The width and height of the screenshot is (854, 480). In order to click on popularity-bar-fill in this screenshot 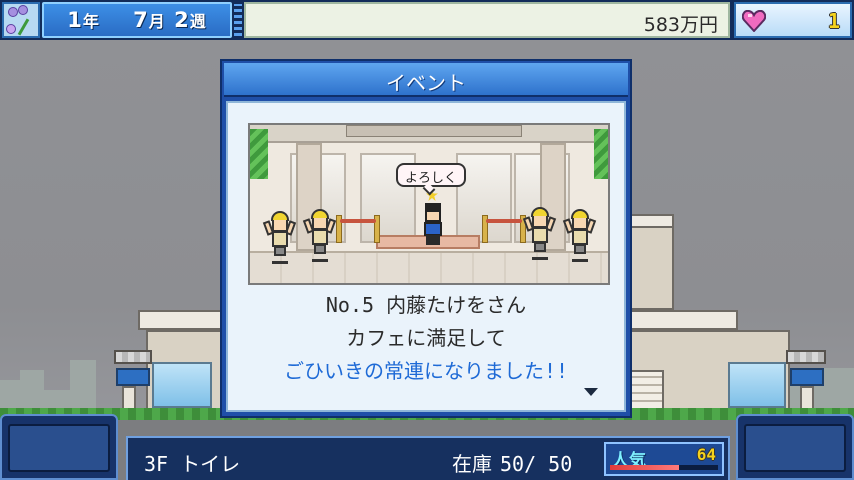, I will do `click(645, 467)`.